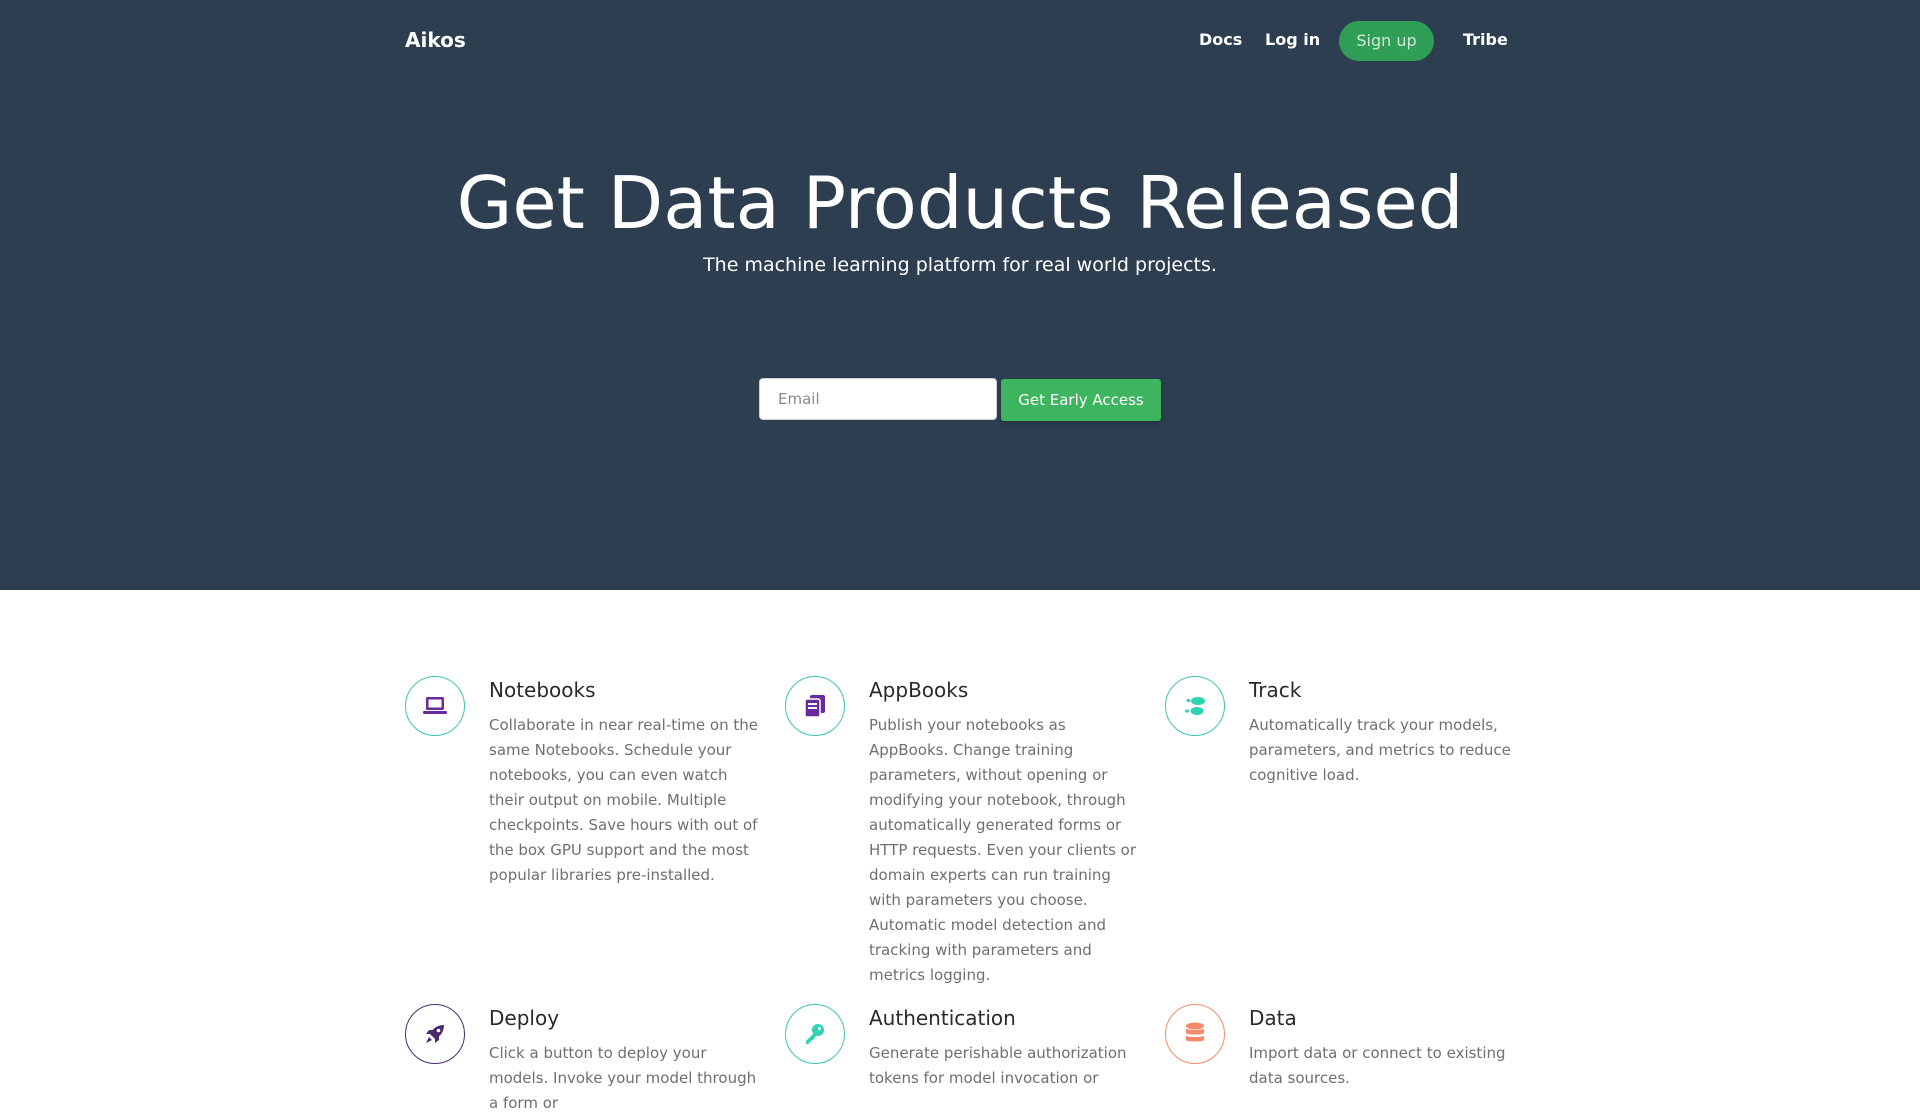 This screenshot has height=1116, width=1920. Describe the element at coordinates (1386, 41) in the screenshot. I see `signup-button: Sign up` at that location.